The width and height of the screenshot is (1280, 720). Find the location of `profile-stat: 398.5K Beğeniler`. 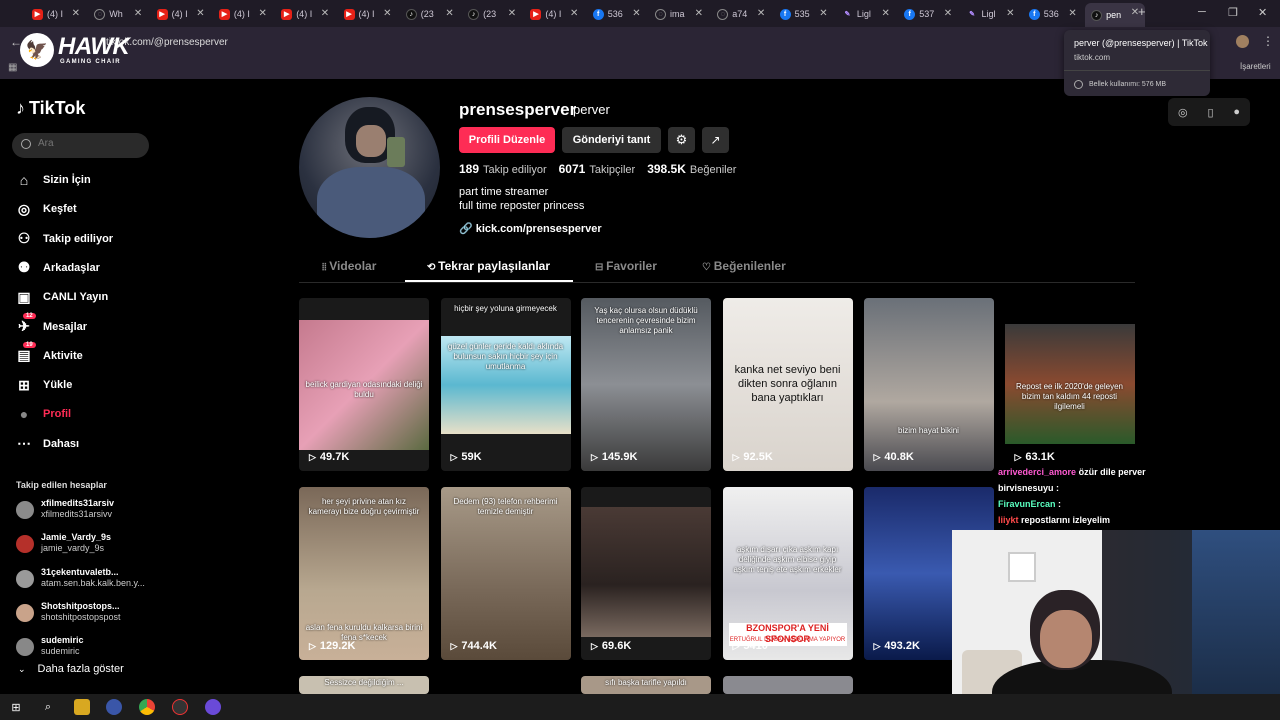

profile-stat: 398.5K Beğeniler is located at coordinates (691, 169).